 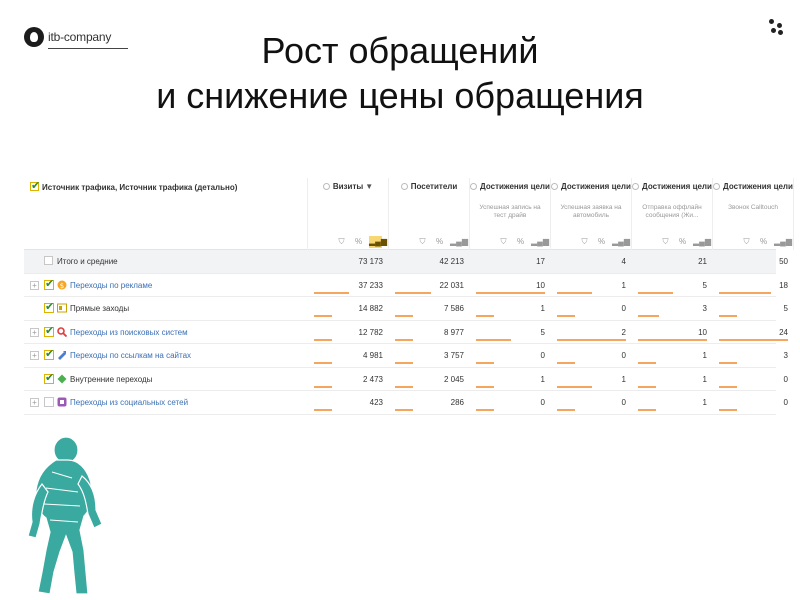 I want to click on metric-cell: 1, so click(x=510, y=379).